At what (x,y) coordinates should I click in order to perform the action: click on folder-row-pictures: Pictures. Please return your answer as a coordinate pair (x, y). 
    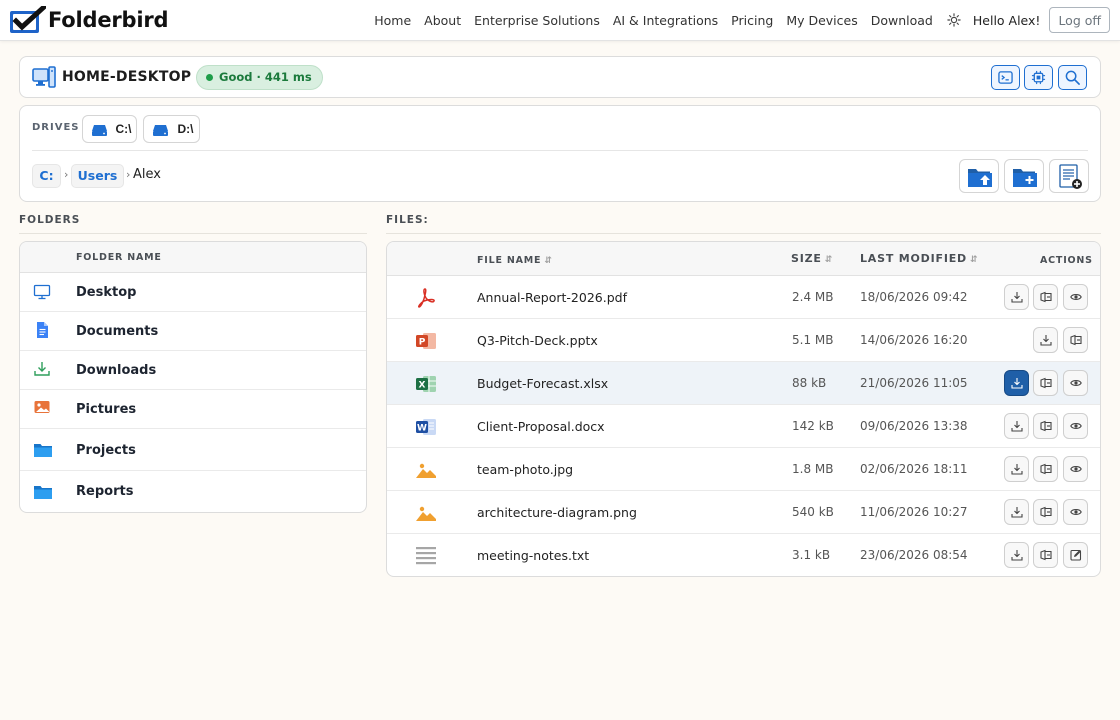
    Looking at the image, I should click on (193, 409).